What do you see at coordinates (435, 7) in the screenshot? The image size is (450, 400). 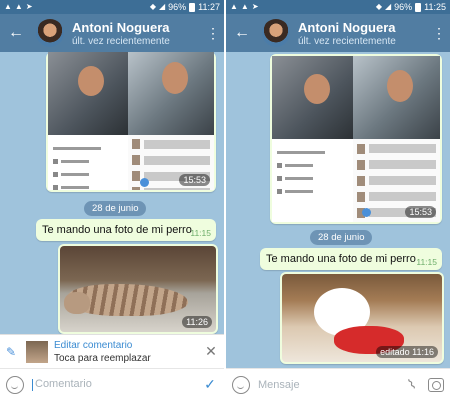 I see `clock: 11:25` at bounding box center [435, 7].